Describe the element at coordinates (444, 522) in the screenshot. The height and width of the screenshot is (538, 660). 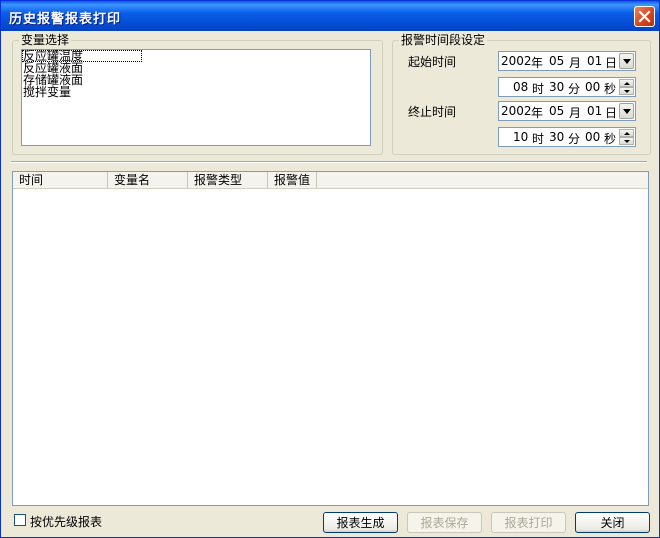
I see `save-report-button: 报表保存` at that location.